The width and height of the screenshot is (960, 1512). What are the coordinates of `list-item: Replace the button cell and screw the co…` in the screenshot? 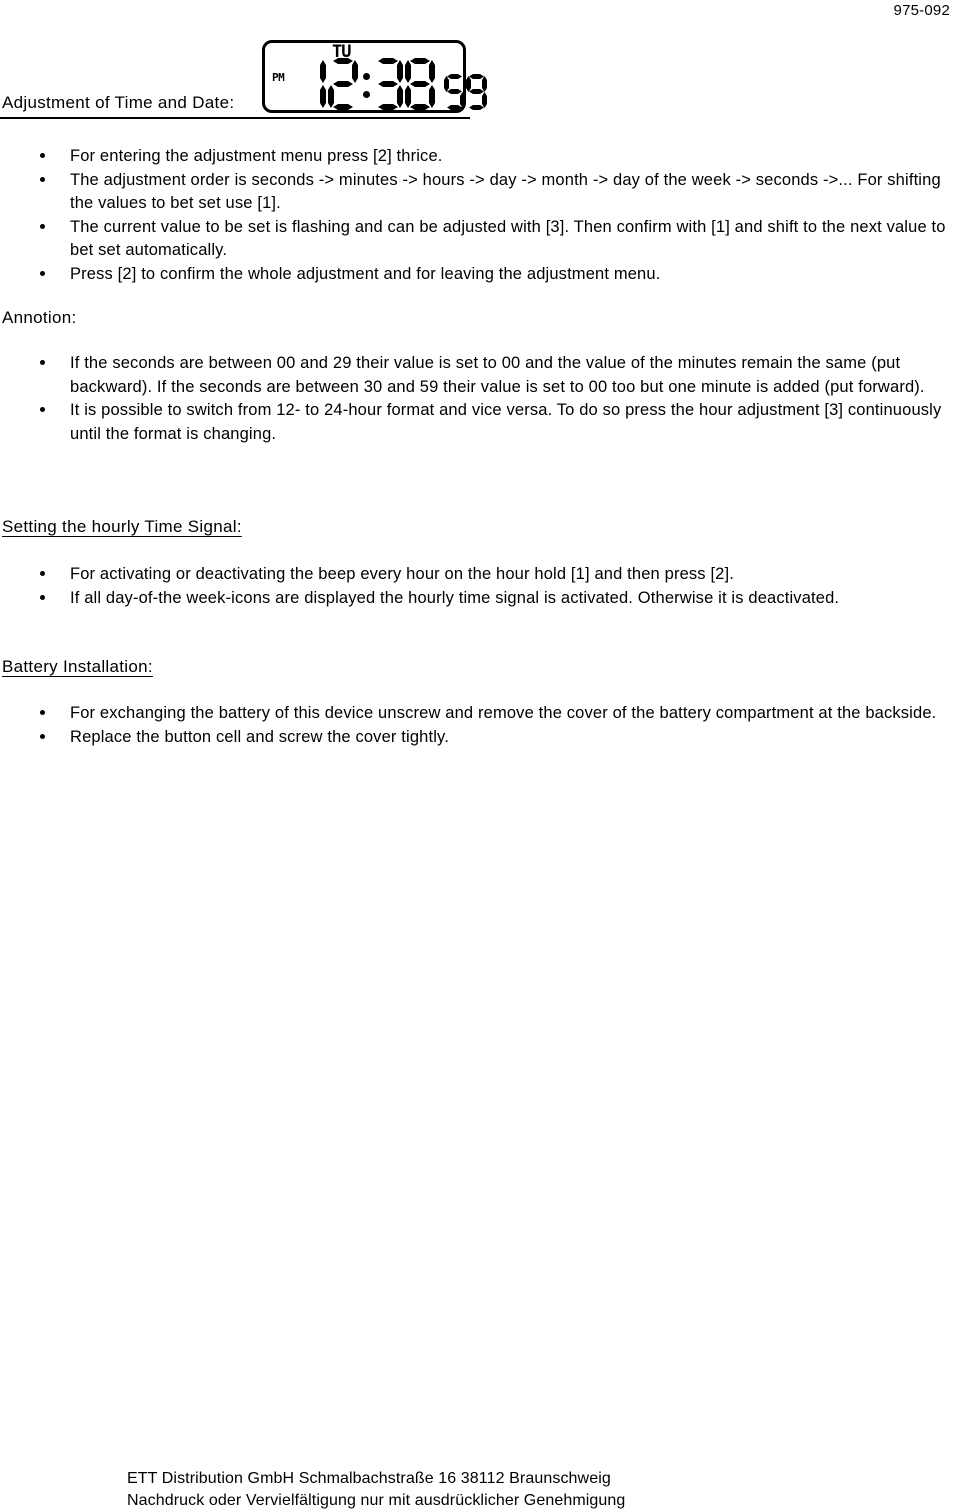 It's located at (480, 738).